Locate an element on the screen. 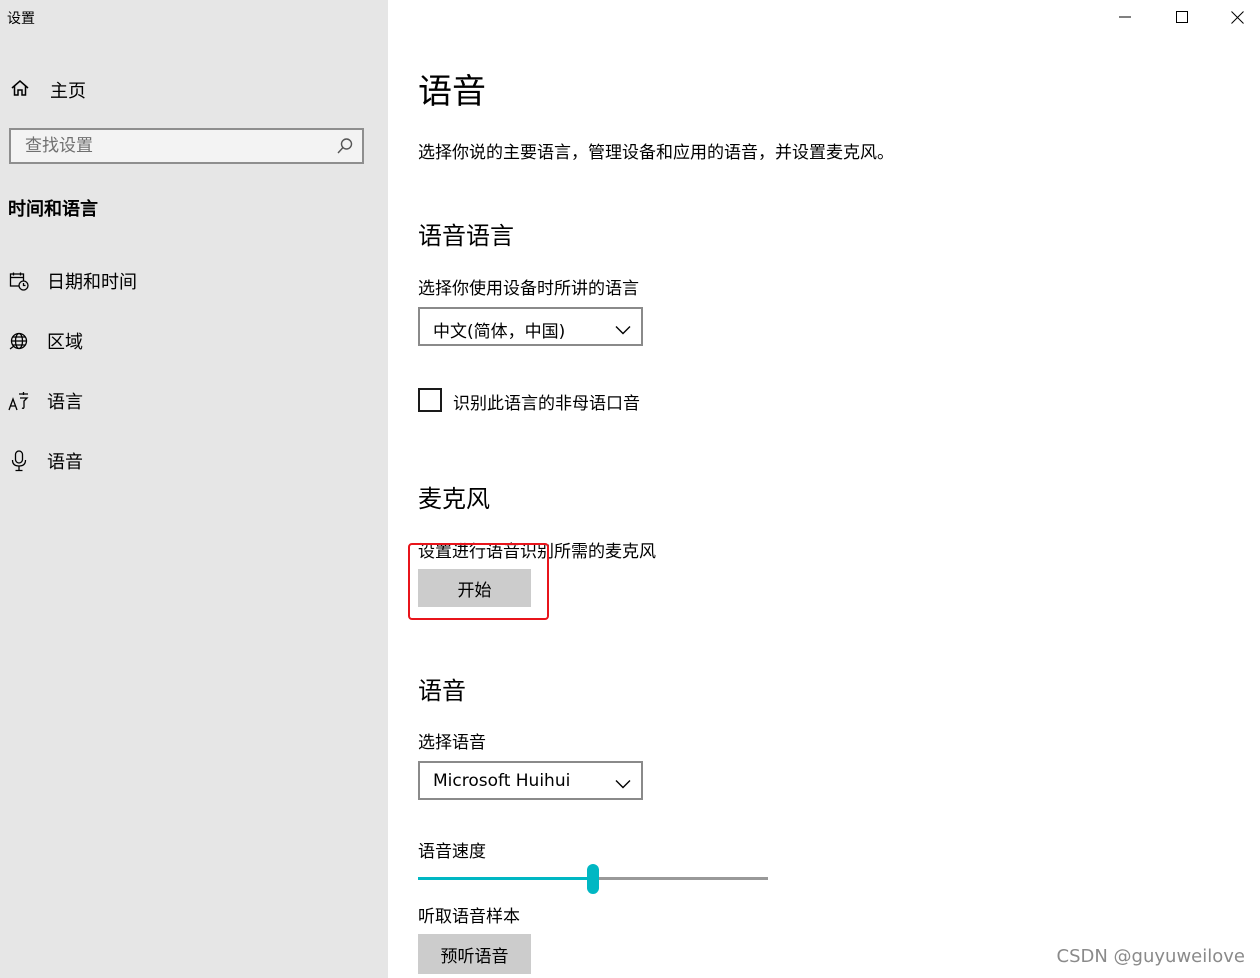 Image resolution: width=1260 pixels, height=978 pixels. slider-thumb is located at coordinates (593, 879).